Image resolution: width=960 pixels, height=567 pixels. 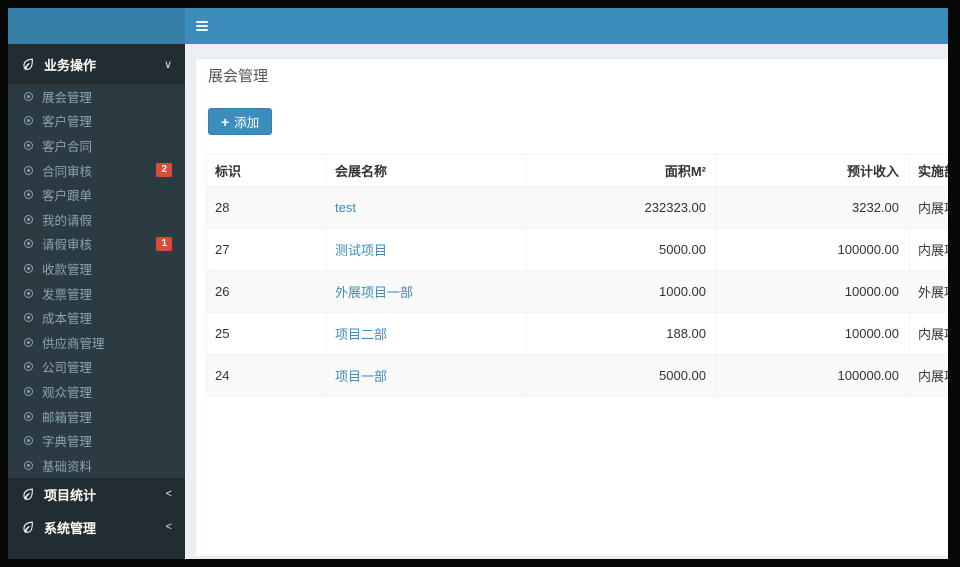 I want to click on sidebar-item-label: 收款管理, so click(x=67, y=269).